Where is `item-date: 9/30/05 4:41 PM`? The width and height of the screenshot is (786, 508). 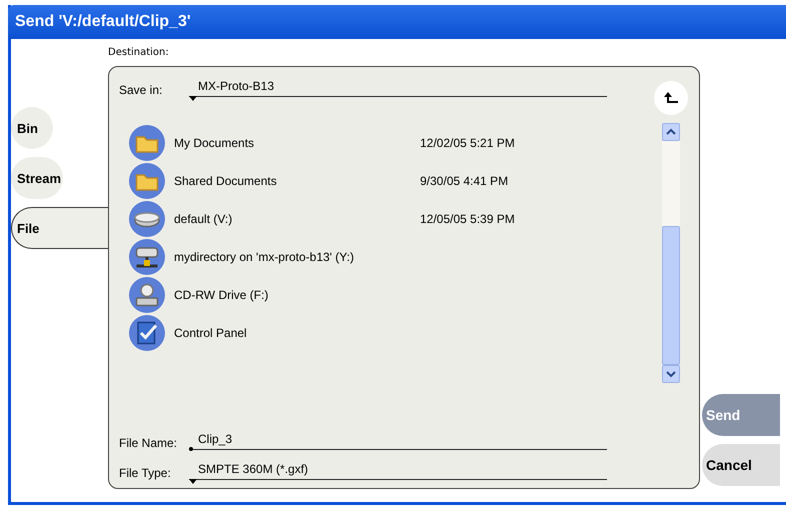
item-date: 9/30/05 4:41 PM is located at coordinates (464, 181).